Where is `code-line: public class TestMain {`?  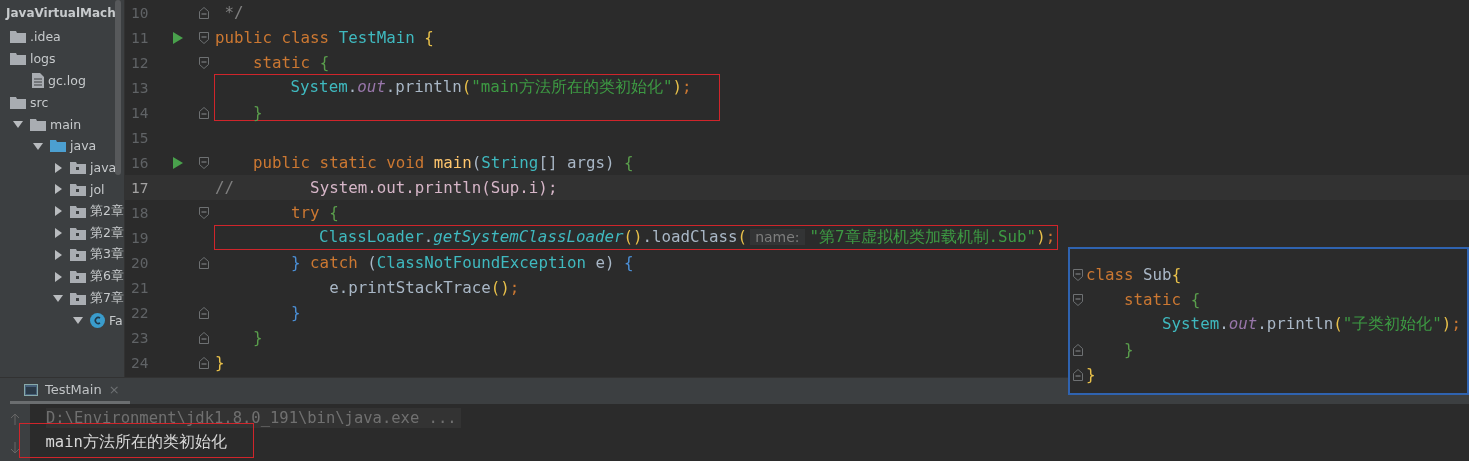 code-line: public class TestMain { is located at coordinates (324, 37).